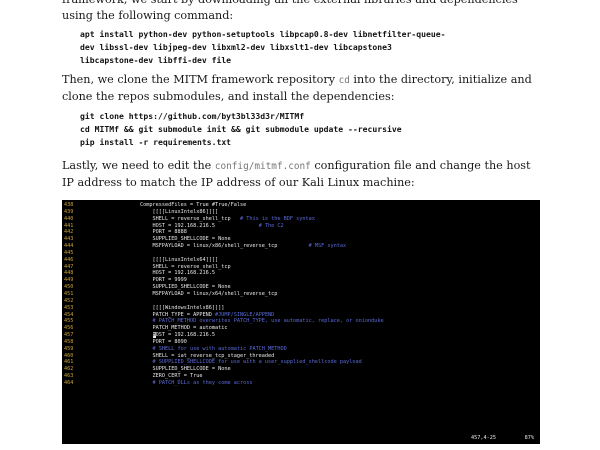 Image resolution: width=600 pixels, height=450 pixels. Describe the element at coordinates (163, 342) in the screenshot. I see `line-content: PORT = 8090` at that location.